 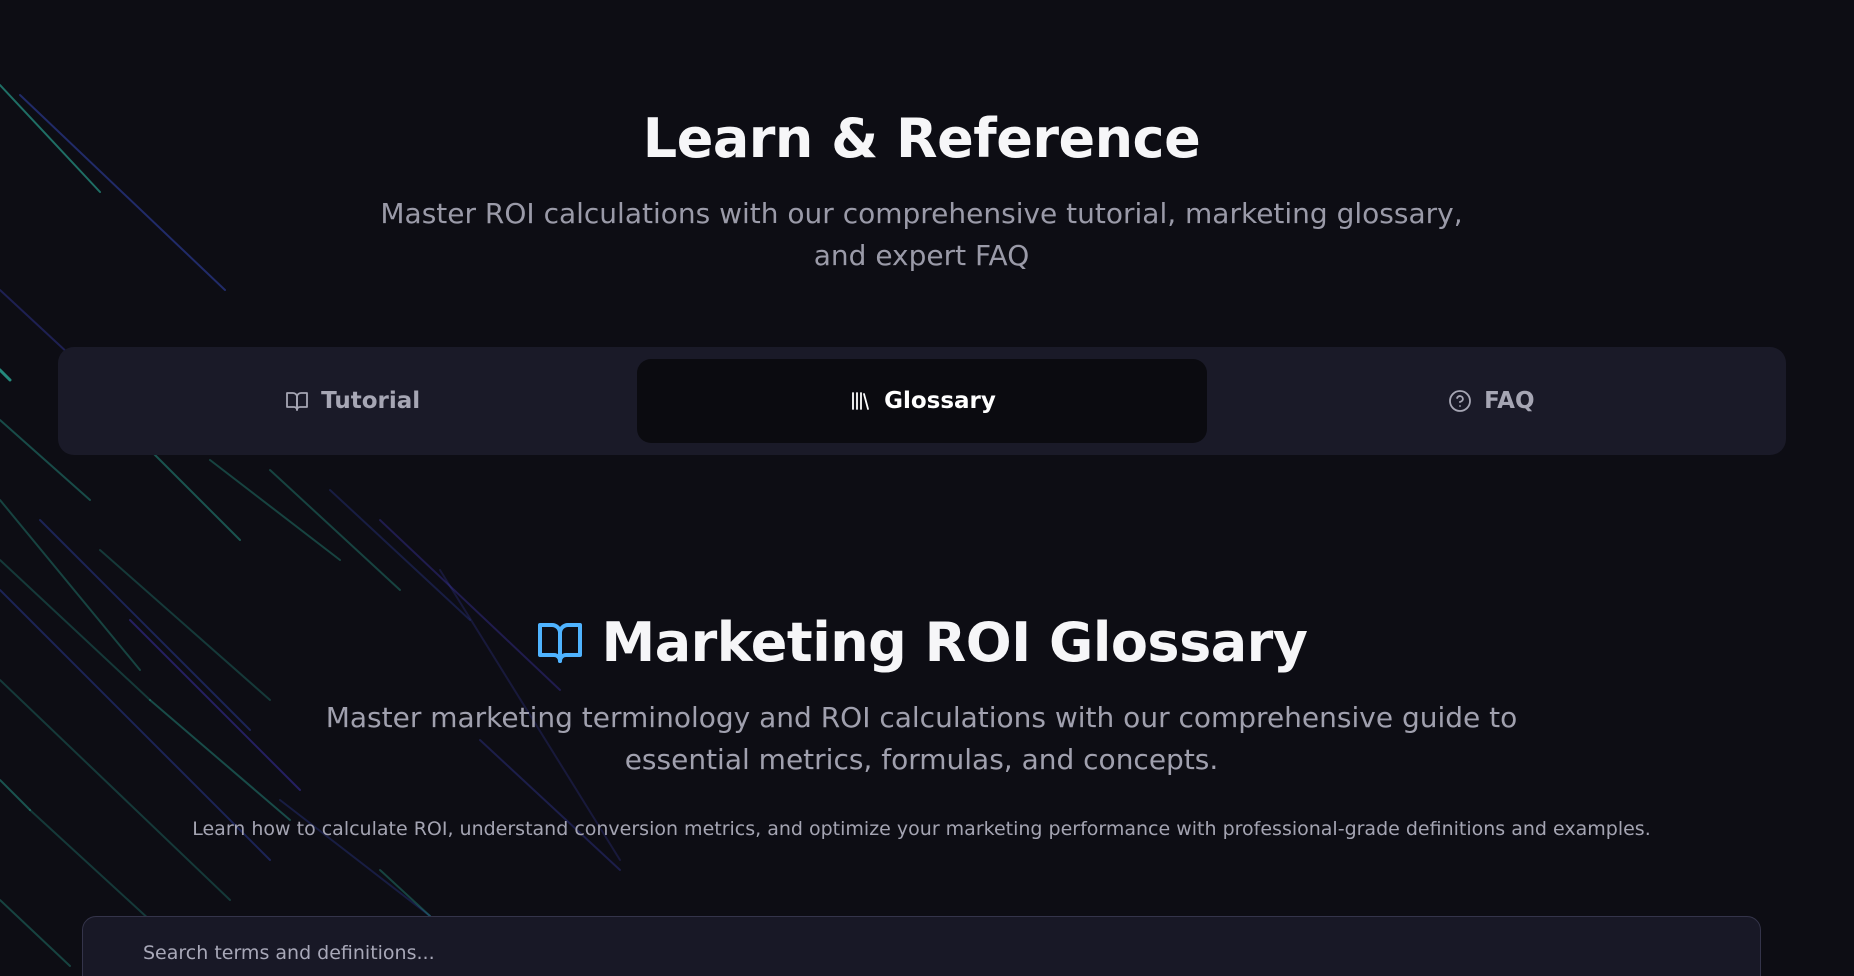 What do you see at coordinates (921, 138) in the screenshot?
I see `page-title: Learn & Reference` at bounding box center [921, 138].